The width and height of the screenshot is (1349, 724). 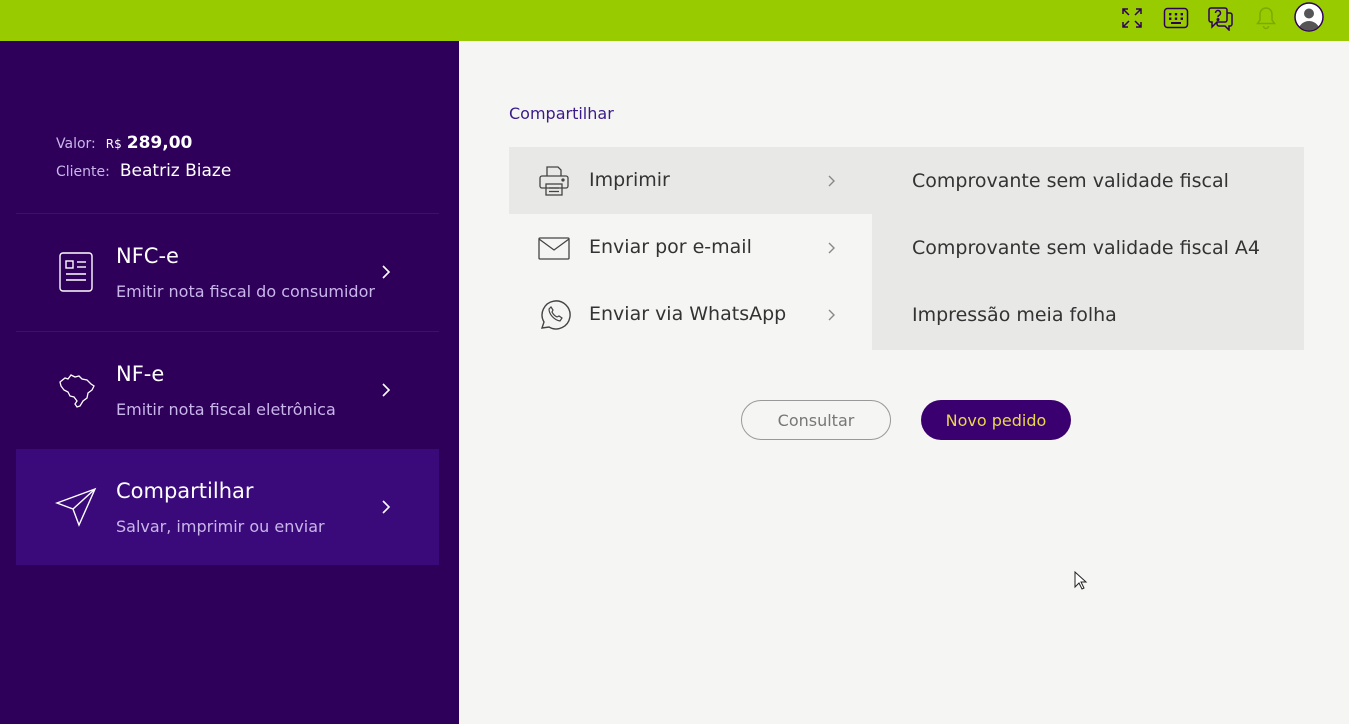 I want to click on nav-subtitle: Emitir nota fiscal do consumidor, so click(x=245, y=291).